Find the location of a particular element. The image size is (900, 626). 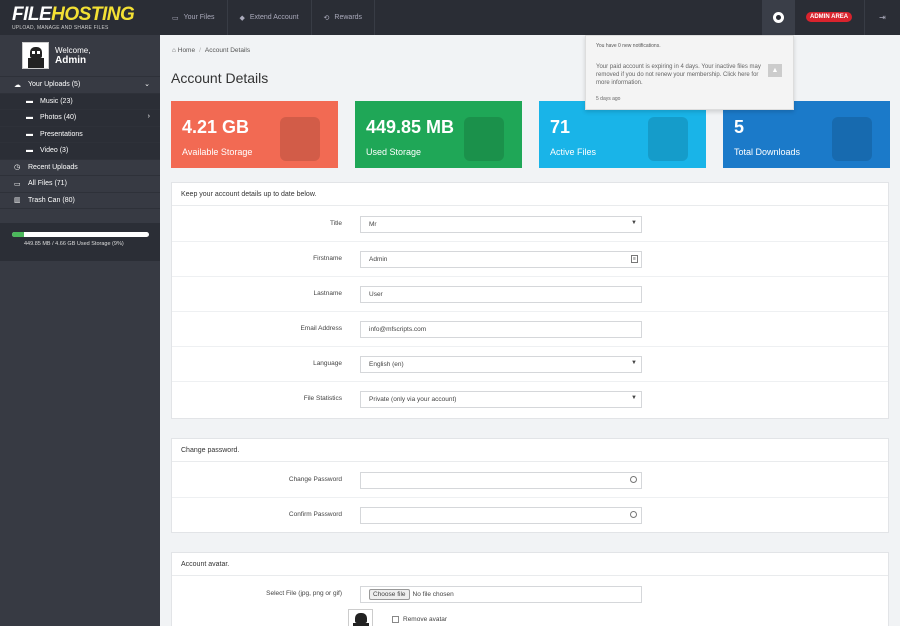

sidebar-item-label: Photos (40) is located at coordinates (58, 118).